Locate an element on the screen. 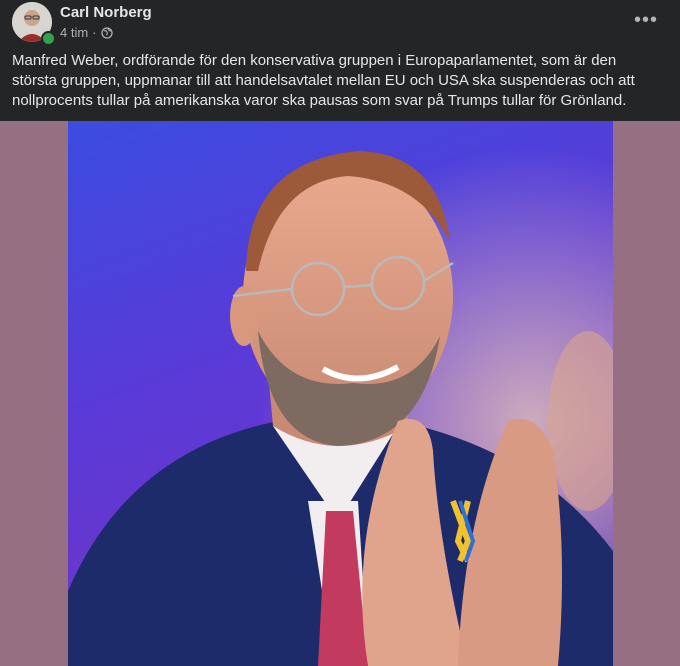  globe-icon is located at coordinates (106, 32).